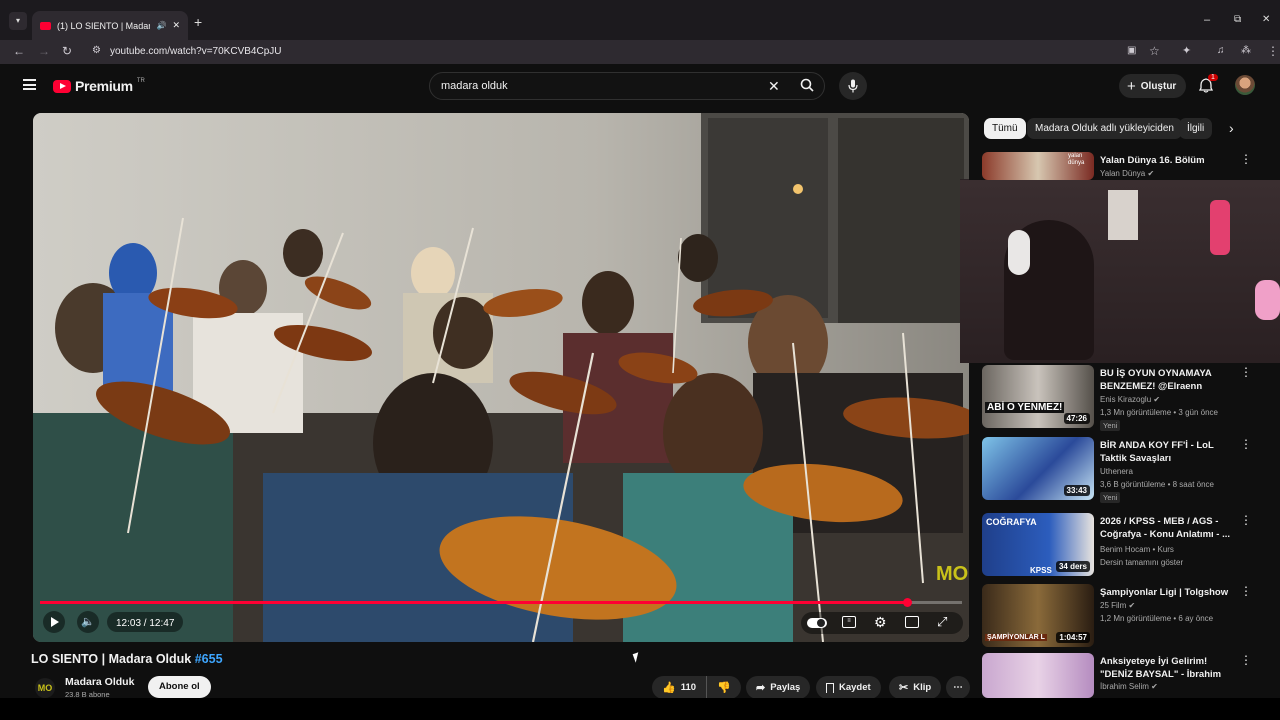 Image resolution: width=1280 pixels, height=720 pixels. Describe the element at coordinates (922, 687) in the screenshot. I see `clip-label: Klip` at that location.